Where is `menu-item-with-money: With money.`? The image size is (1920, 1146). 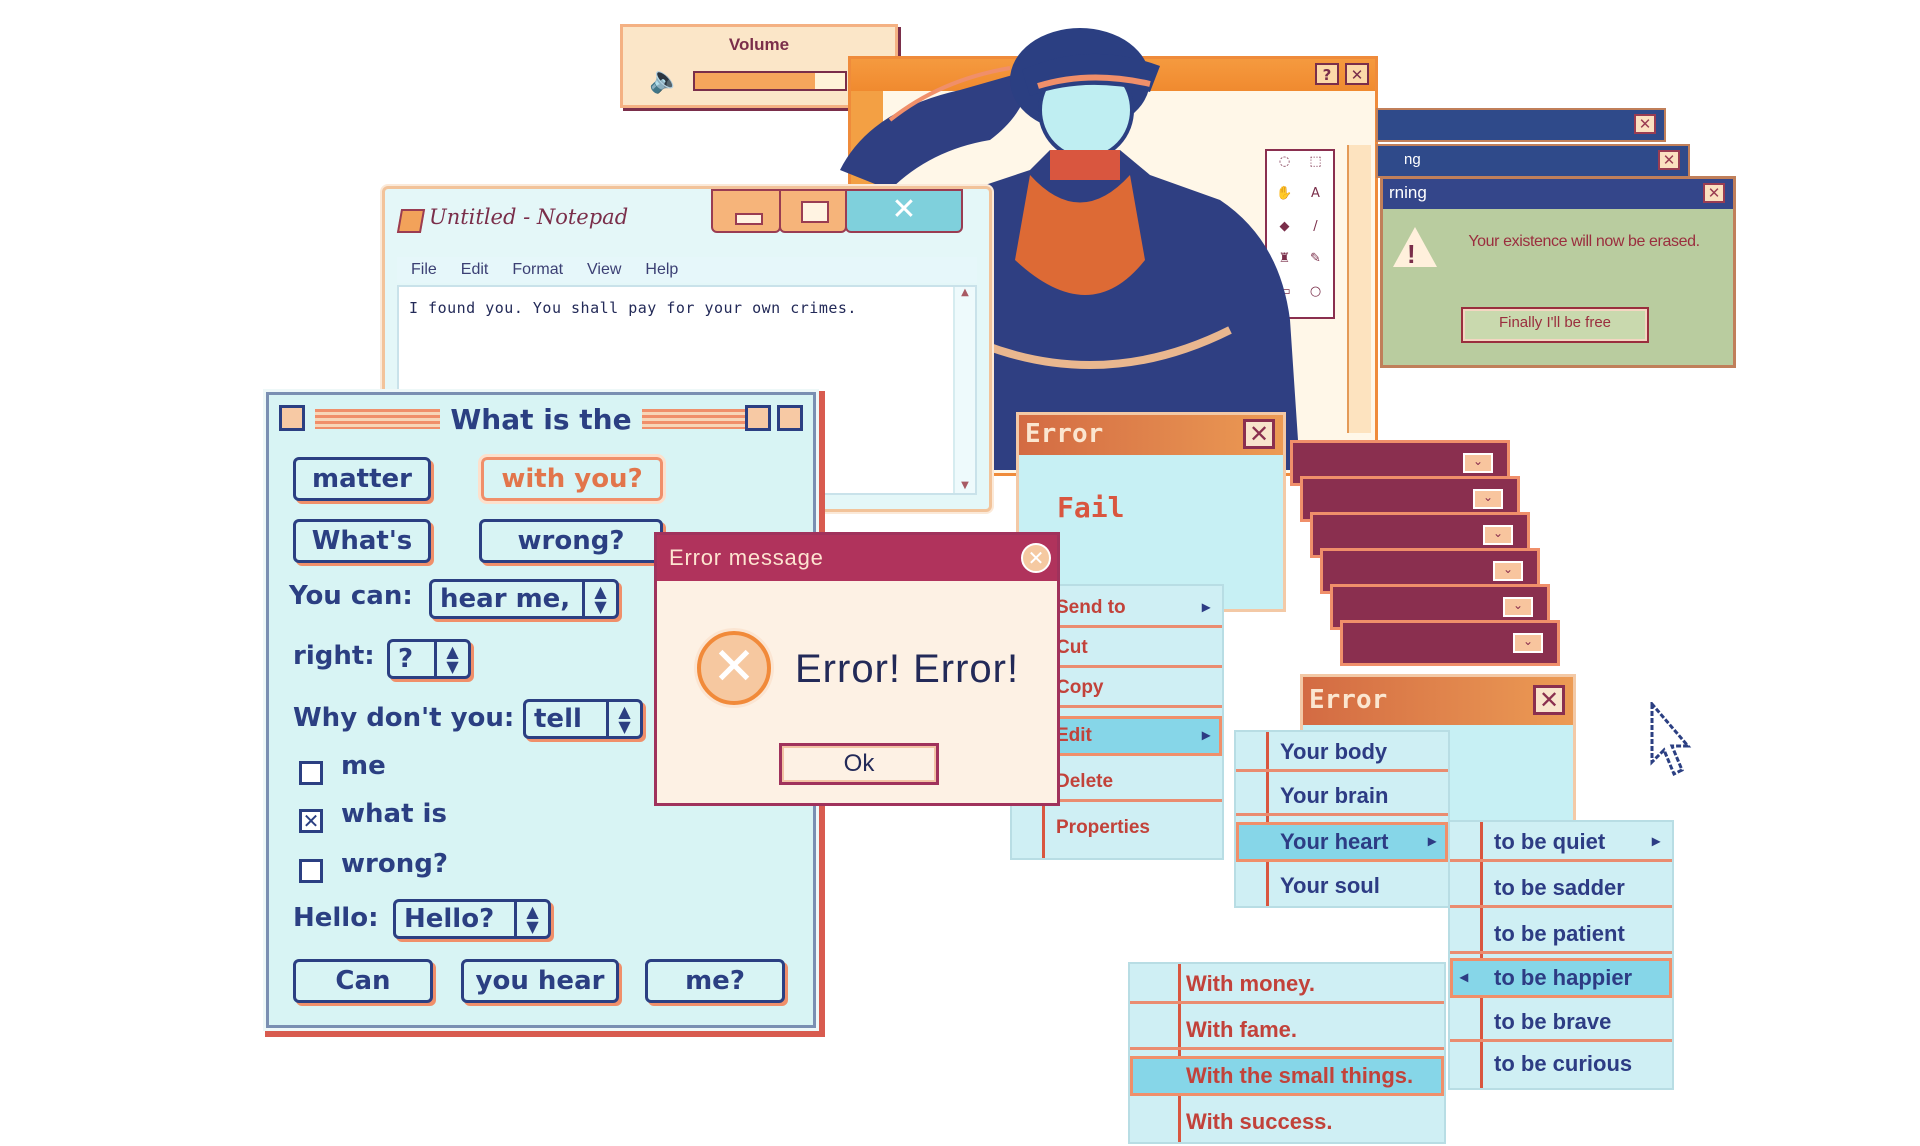
menu-item-with-money: With money. is located at coordinates (1287, 984).